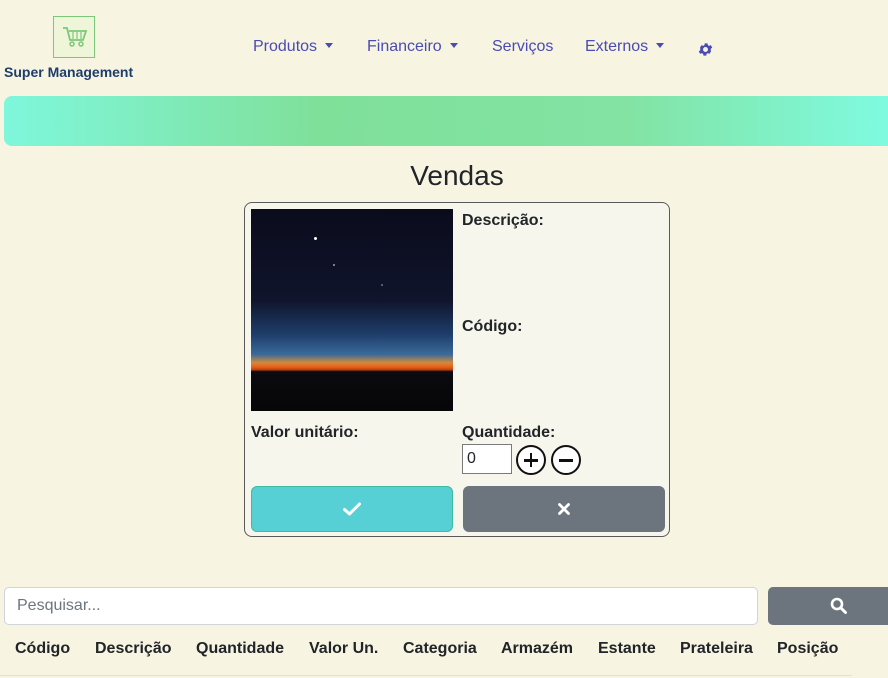  What do you see at coordinates (705, 52) in the screenshot?
I see `gear-icon` at bounding box center [705, 52].